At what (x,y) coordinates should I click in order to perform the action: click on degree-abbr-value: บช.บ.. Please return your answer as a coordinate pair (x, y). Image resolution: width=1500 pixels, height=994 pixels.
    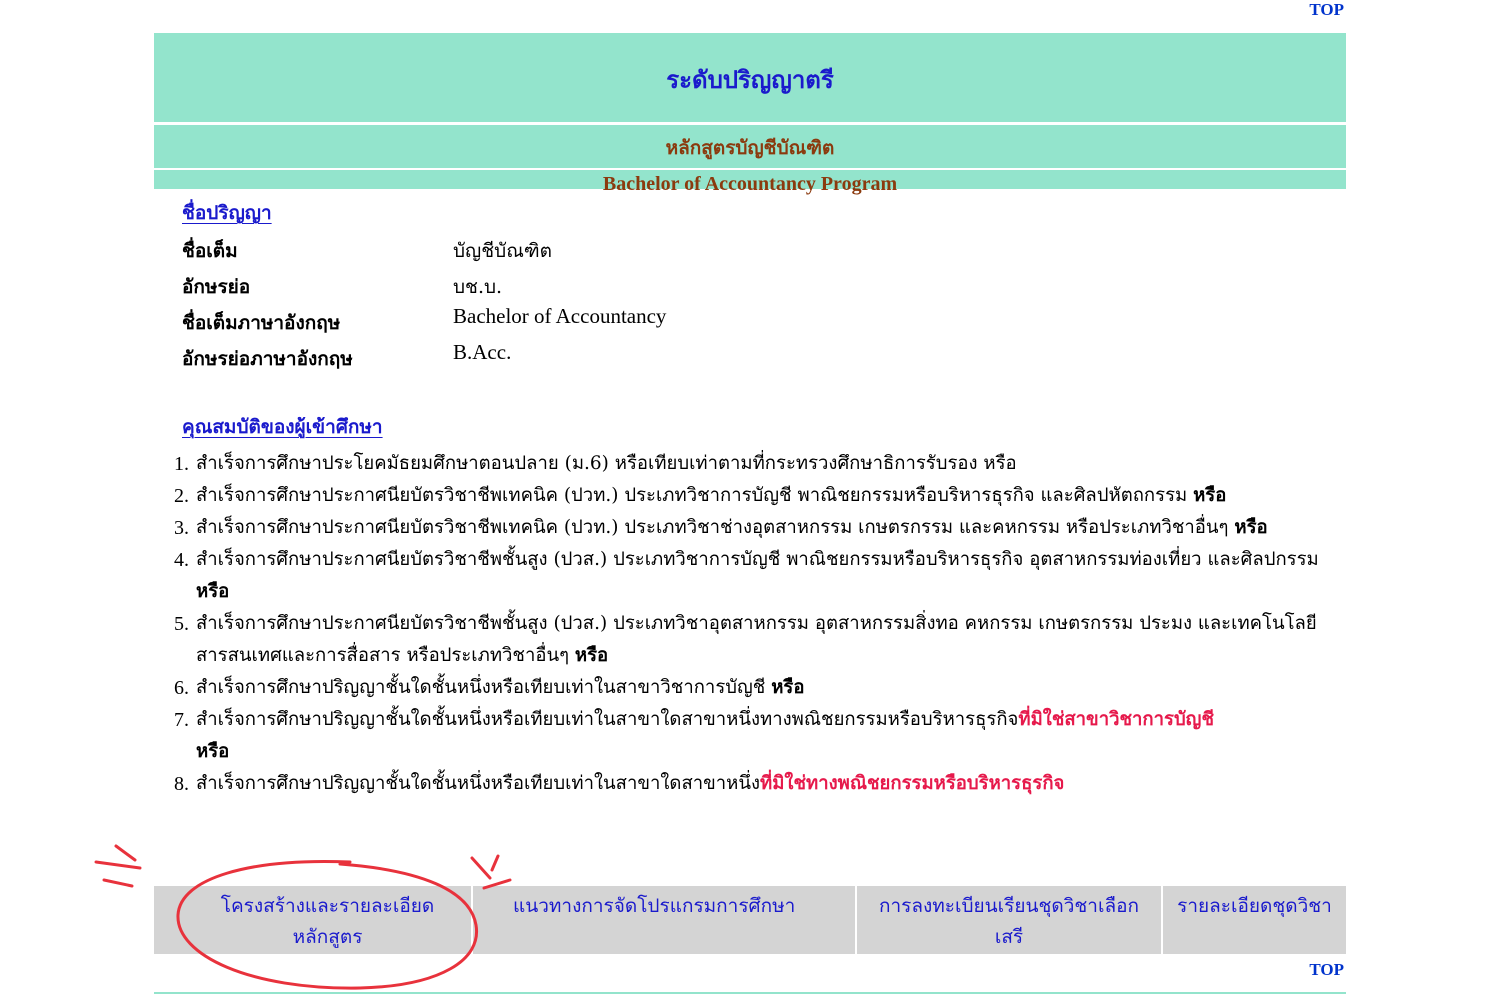
    Looking at the image, I should click on (478, 287).